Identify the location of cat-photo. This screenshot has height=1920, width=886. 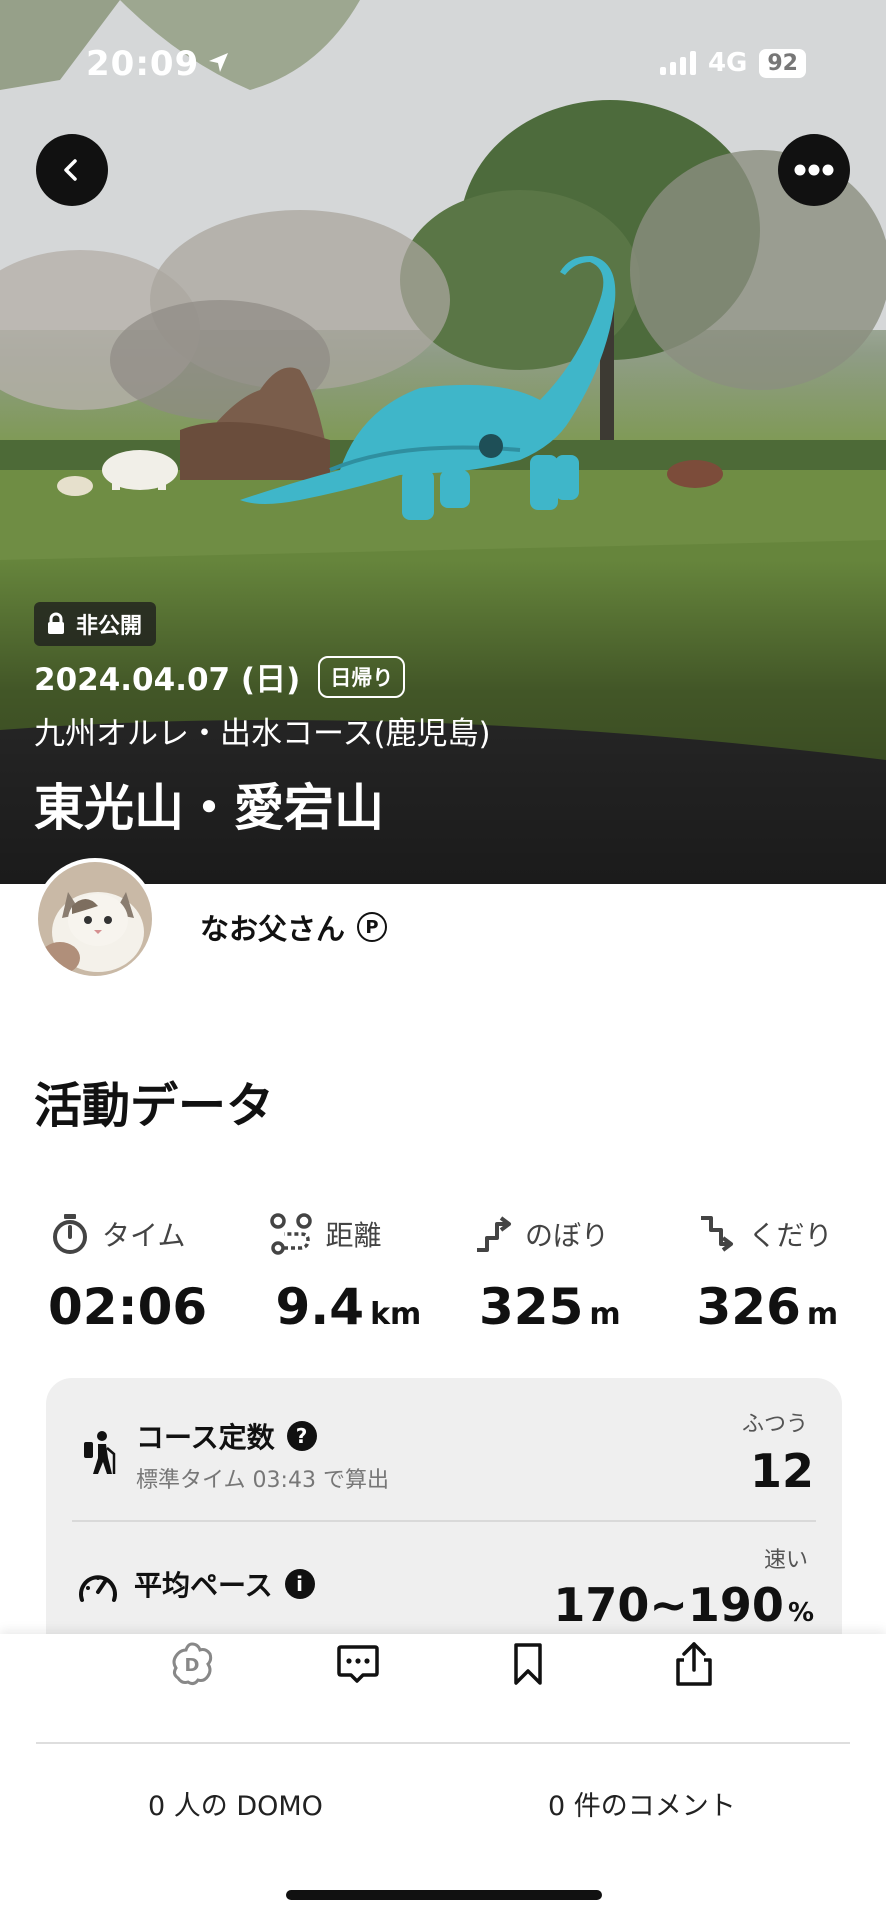
(95, 919).